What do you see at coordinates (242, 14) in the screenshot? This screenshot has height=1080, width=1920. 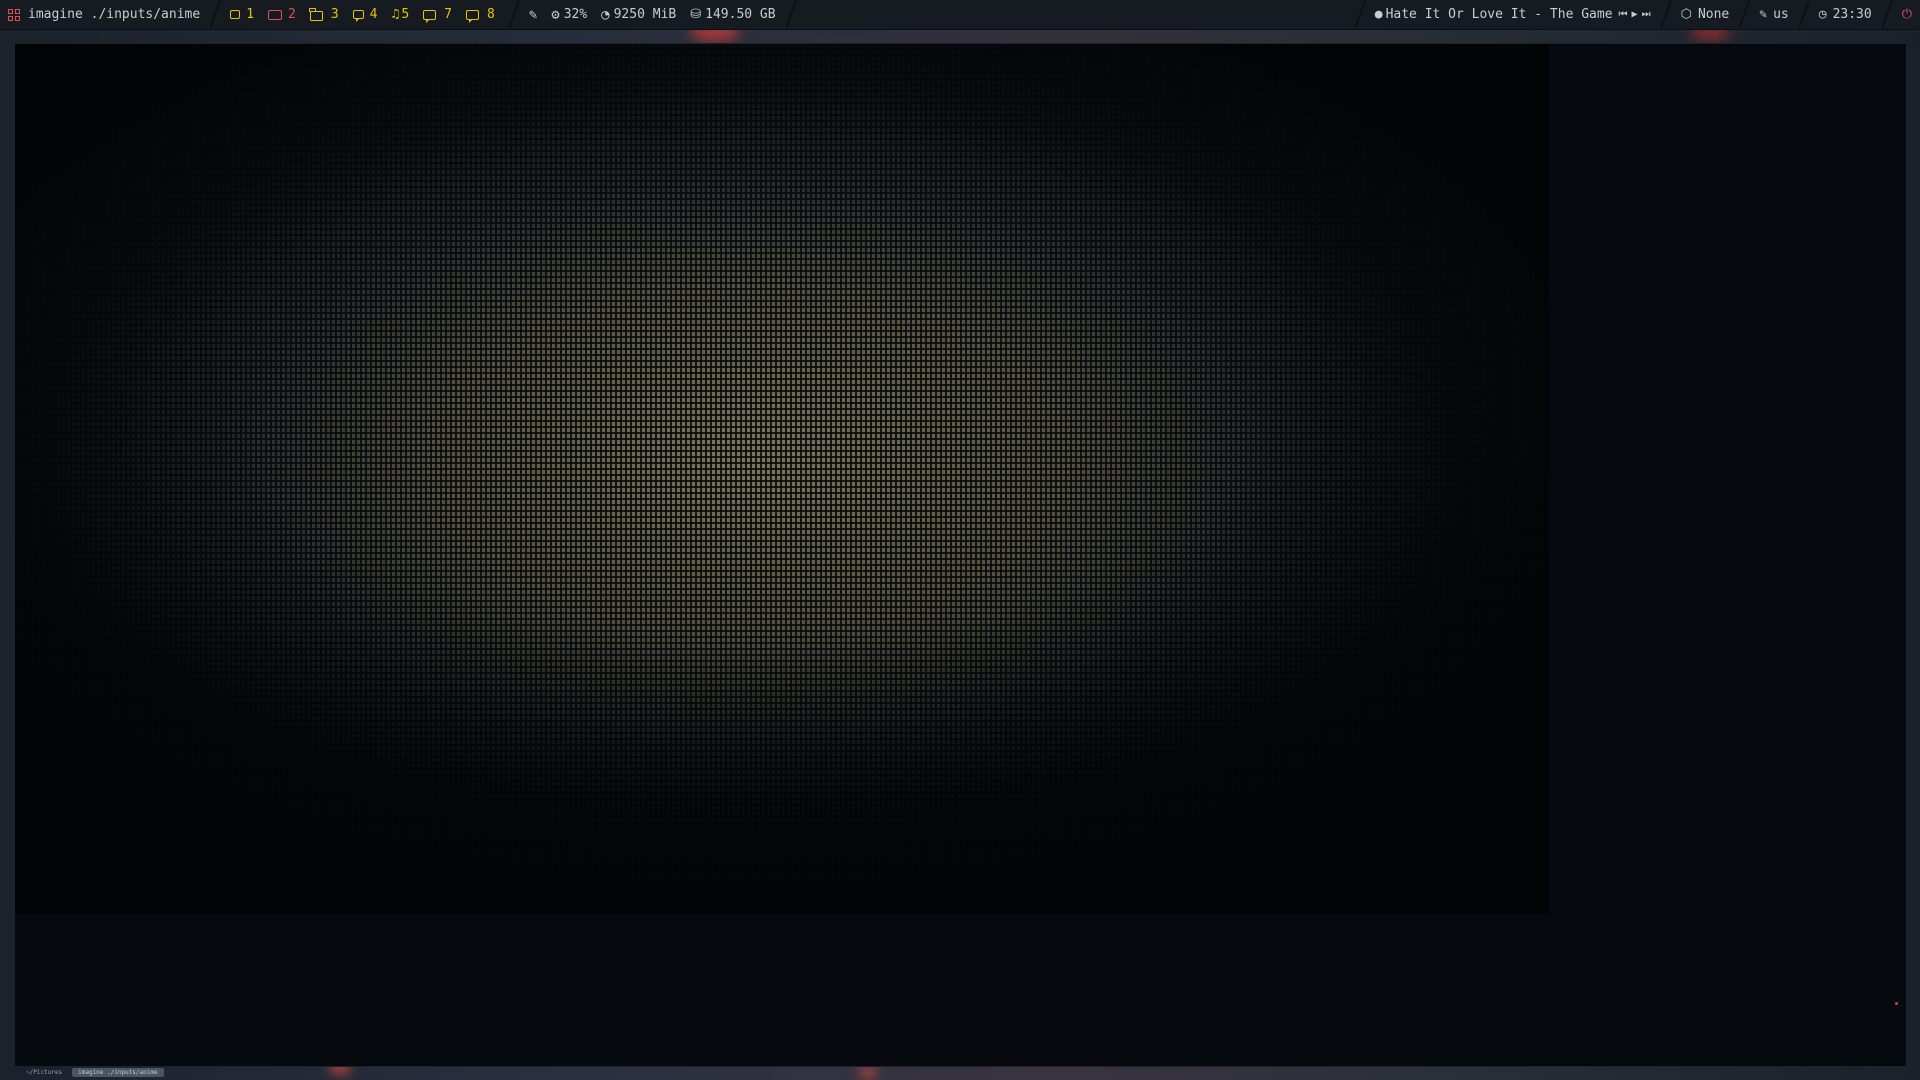 I see `workspace-1: 1` at bounding box center [242, 14].